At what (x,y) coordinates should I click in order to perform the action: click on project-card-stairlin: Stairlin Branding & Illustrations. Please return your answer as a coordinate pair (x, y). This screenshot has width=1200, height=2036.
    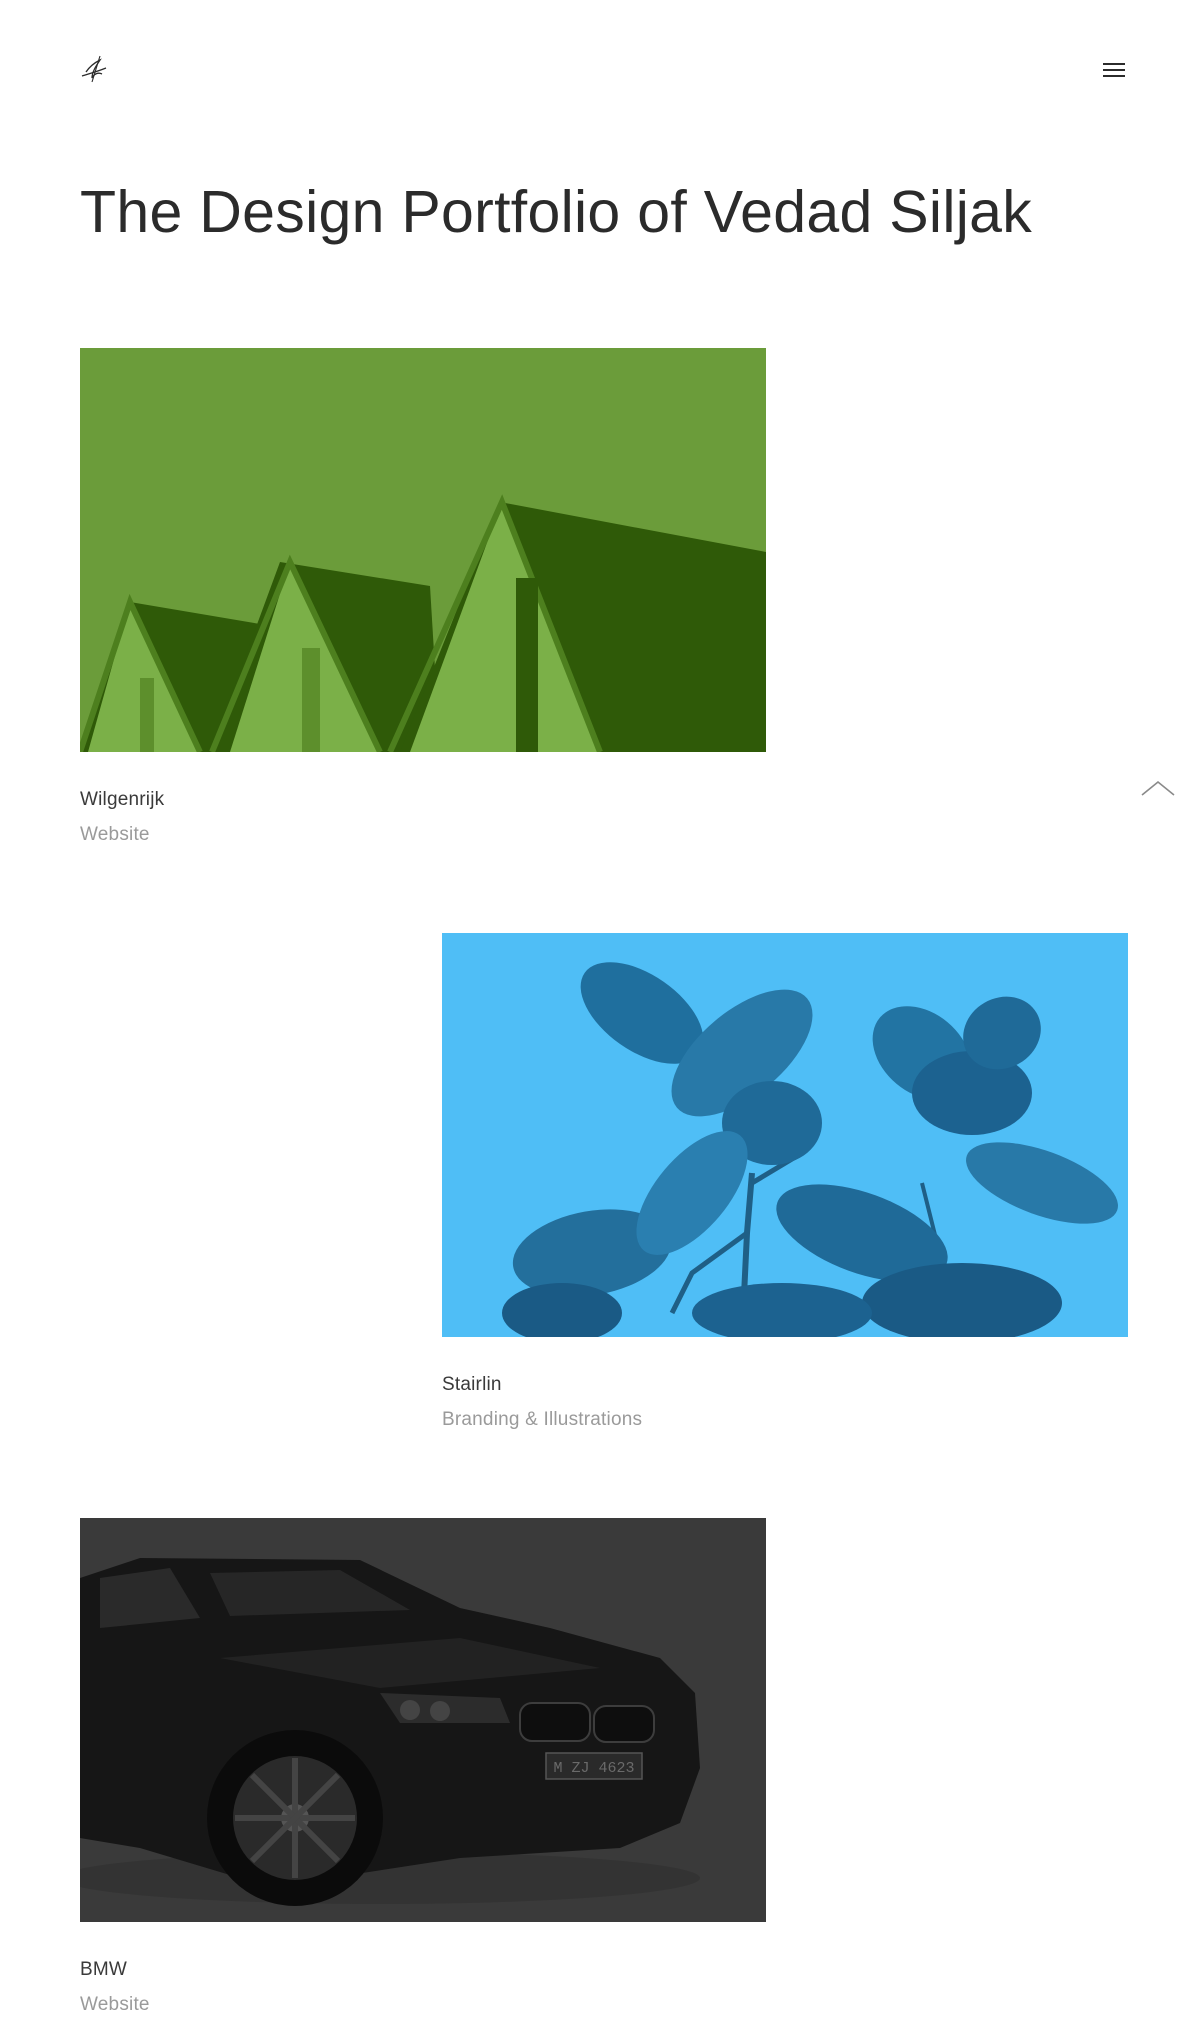
    Looking at the image, I should click on (785, 1182).